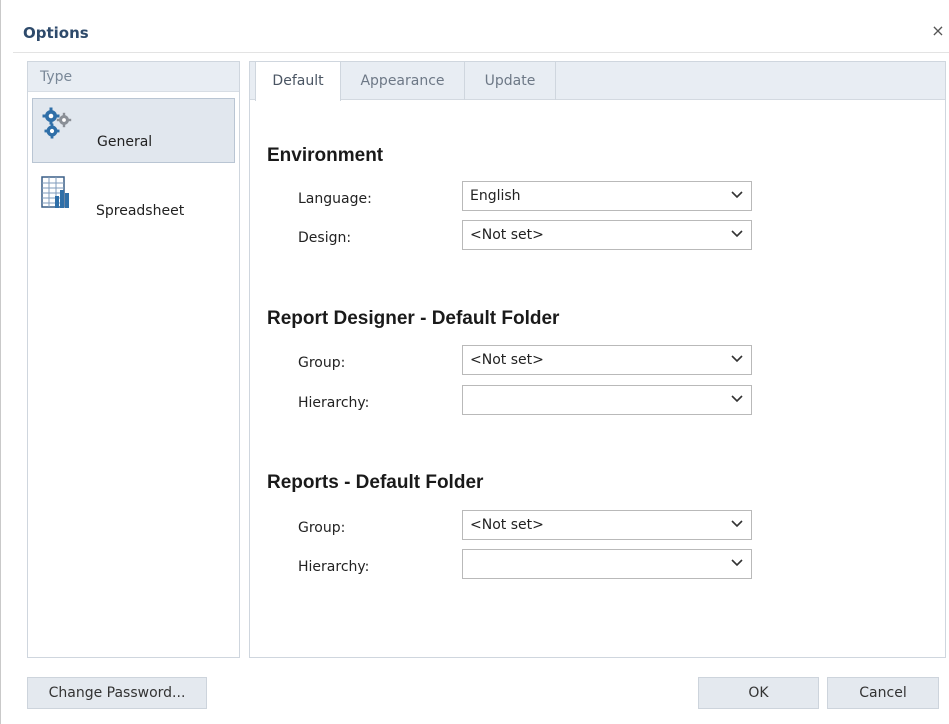 The image size is (949, 724). What do you see at coordinates (481, 52) in the screenshot?
I see `title-divider` at bounding box center [481, 52].